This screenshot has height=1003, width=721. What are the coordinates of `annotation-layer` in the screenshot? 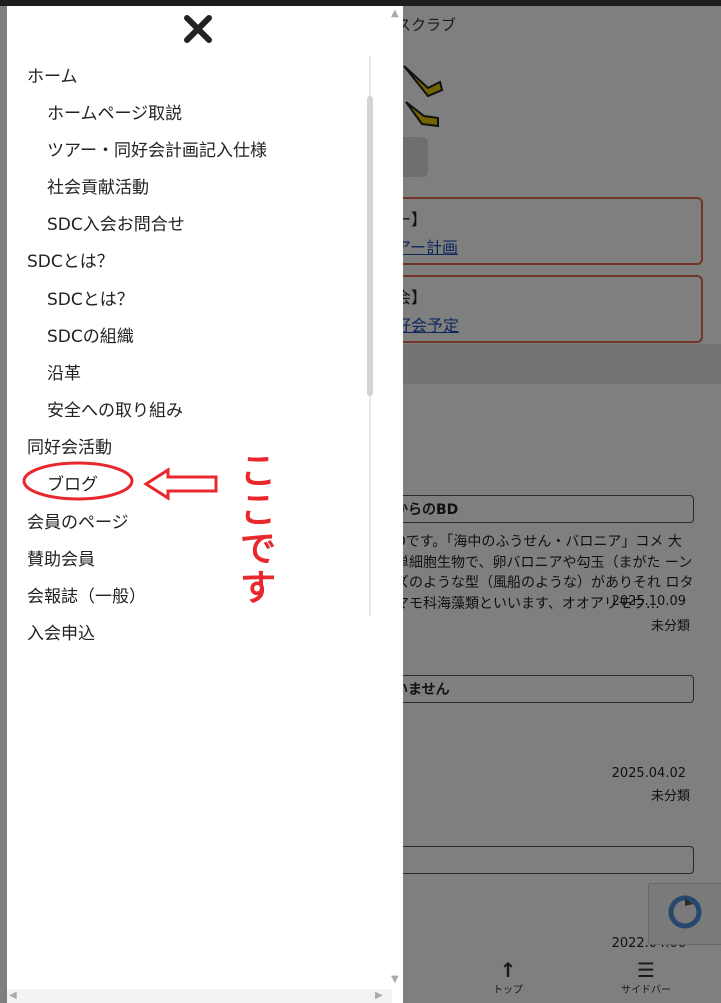 It's located at (120, 481).